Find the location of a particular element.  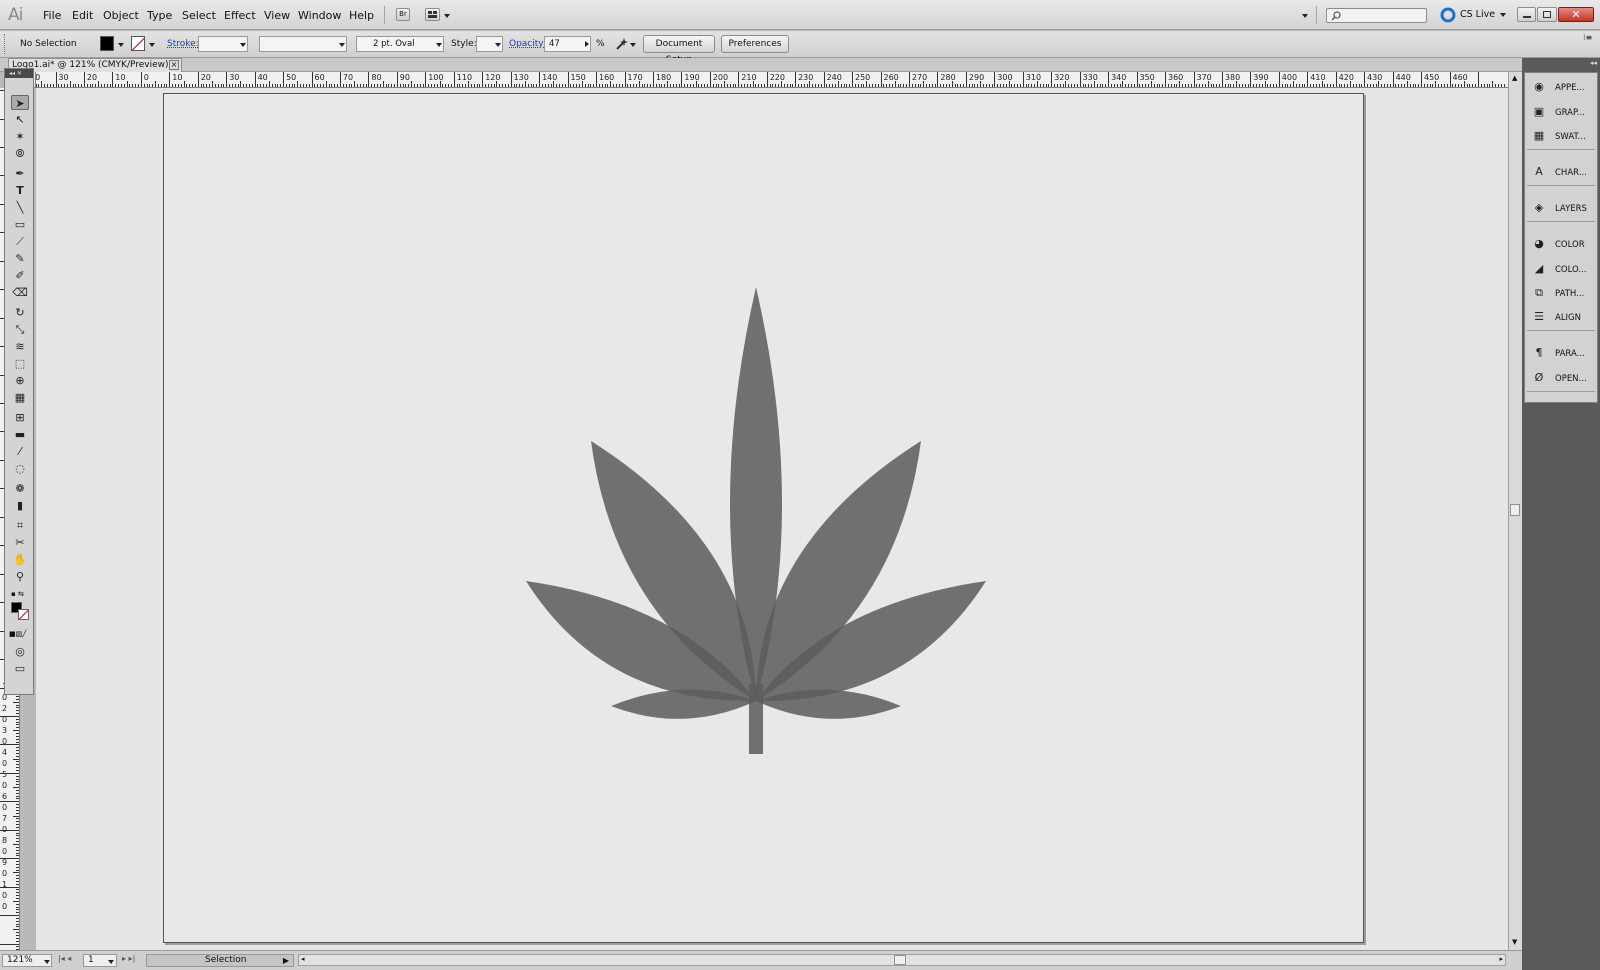

scroll-up-arrow: ▲ is located at coordinates (1514, 78).